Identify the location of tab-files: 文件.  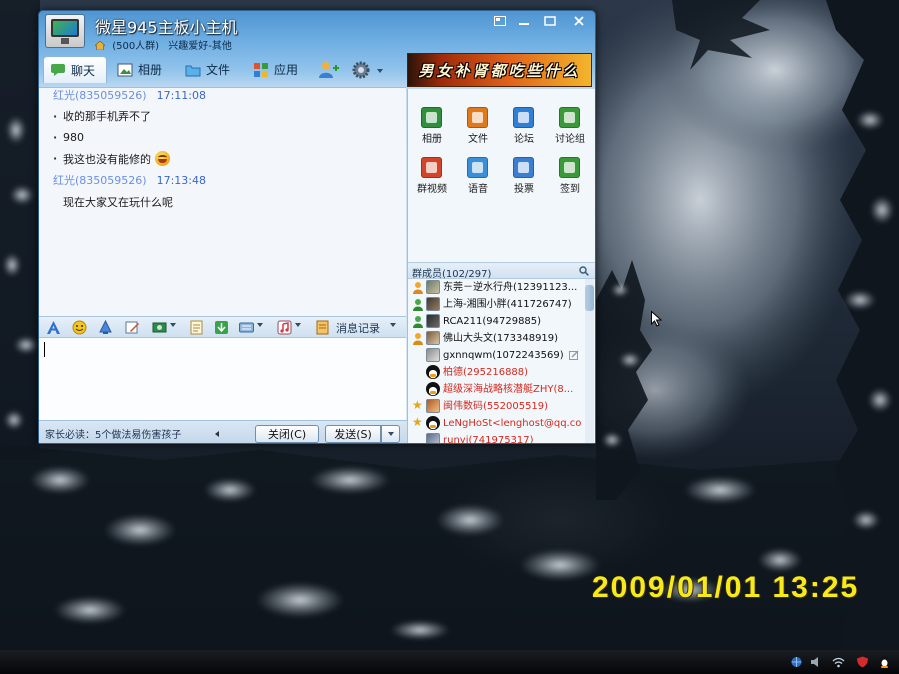
(208, 69).